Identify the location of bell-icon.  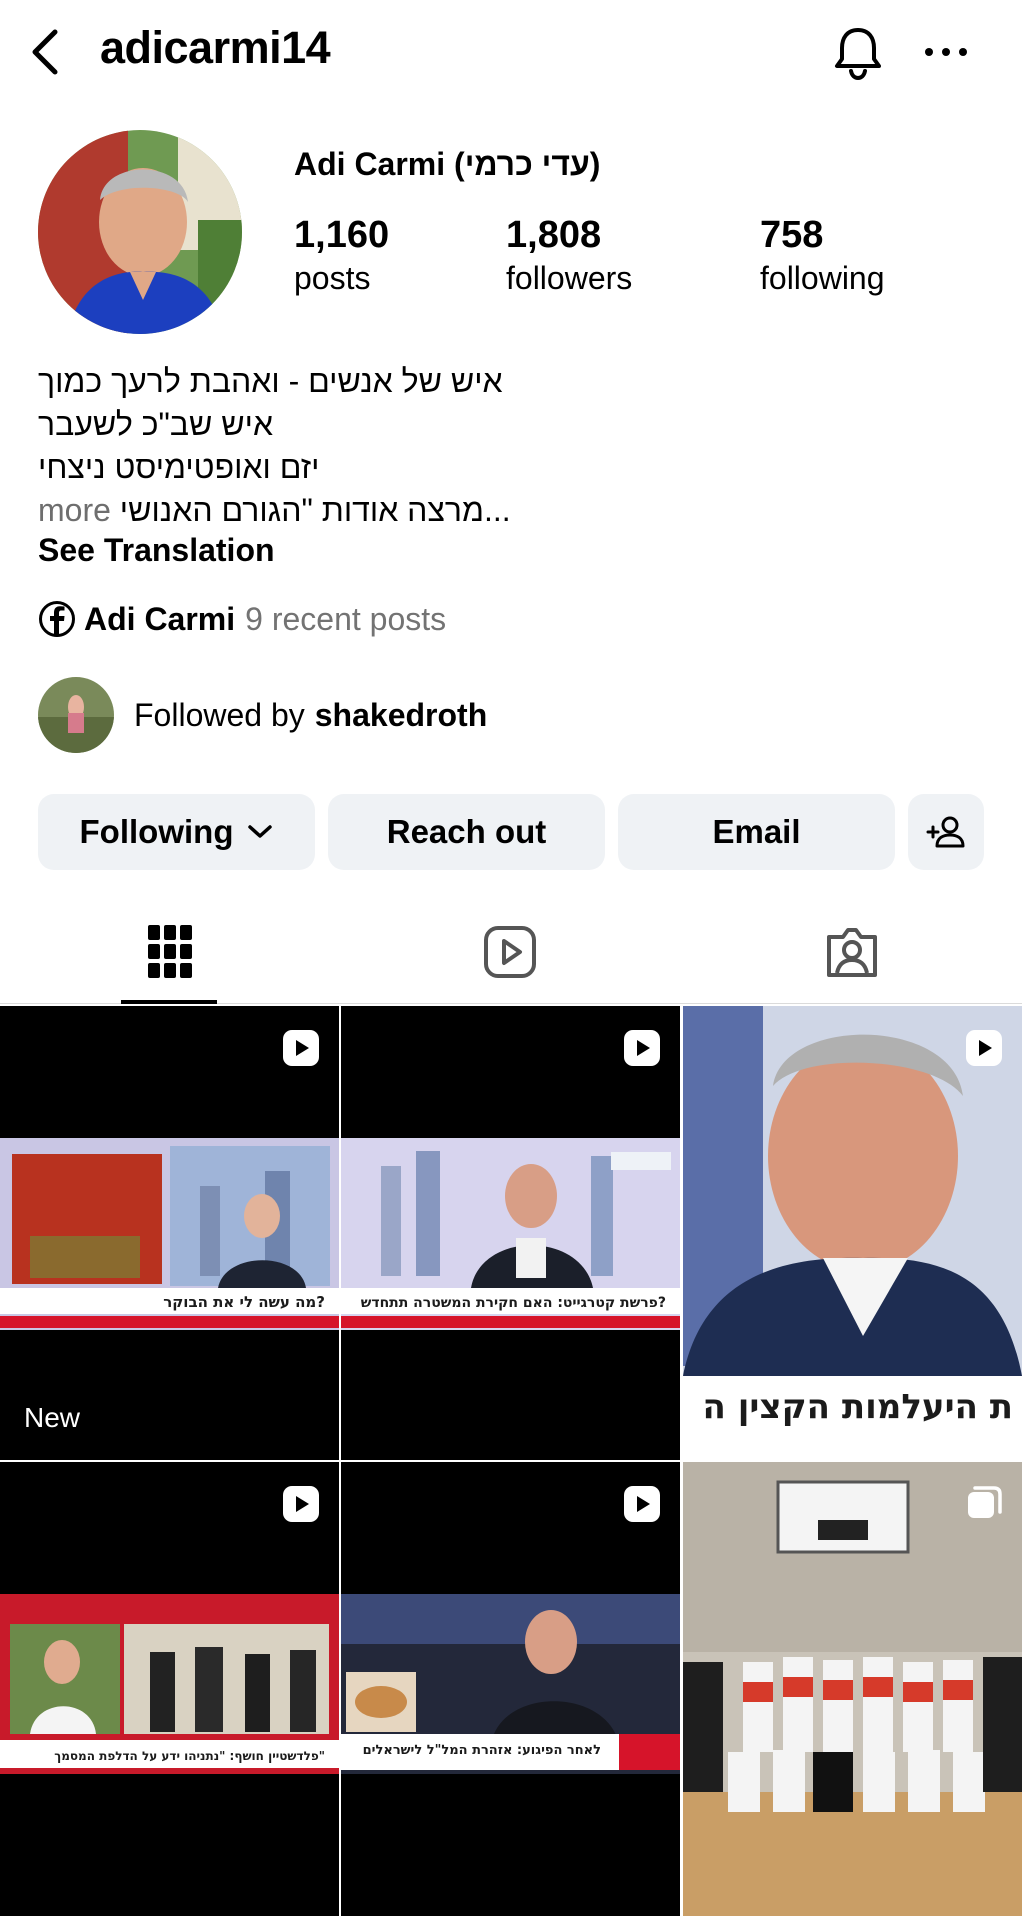
(858, 54).